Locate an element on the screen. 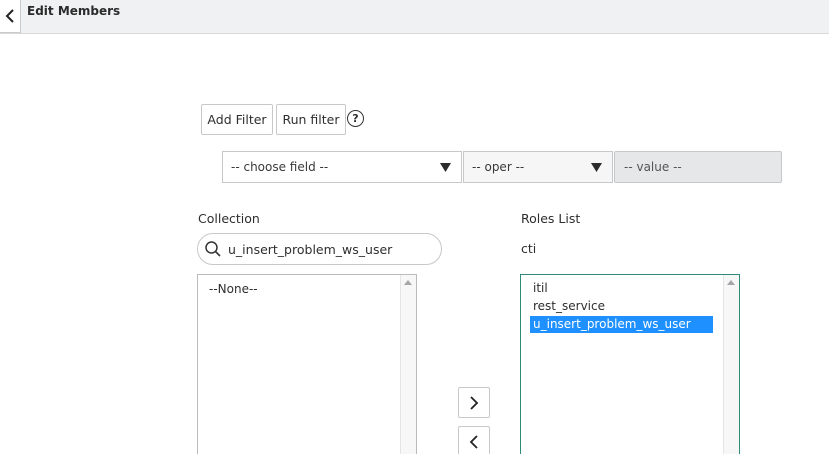 The height and width of the screenshot is (454, 829). roles-scrollbar is located at coordinates (731, 364).